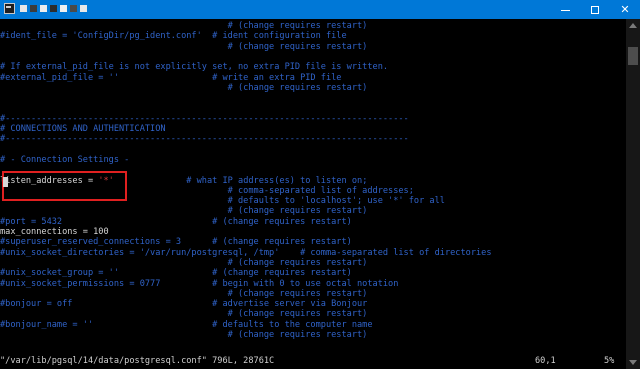 The image size is (640, 369). What do you see at coordinates (54, 232) in the screenshot?
I see `editor-line: max_connections = 100` at bounding box center [54, 232].